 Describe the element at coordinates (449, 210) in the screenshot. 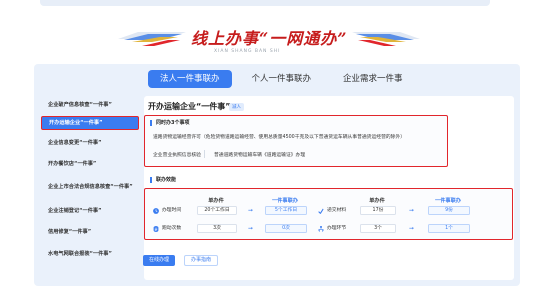

I see `materials-joint-value: 9份` at that location.